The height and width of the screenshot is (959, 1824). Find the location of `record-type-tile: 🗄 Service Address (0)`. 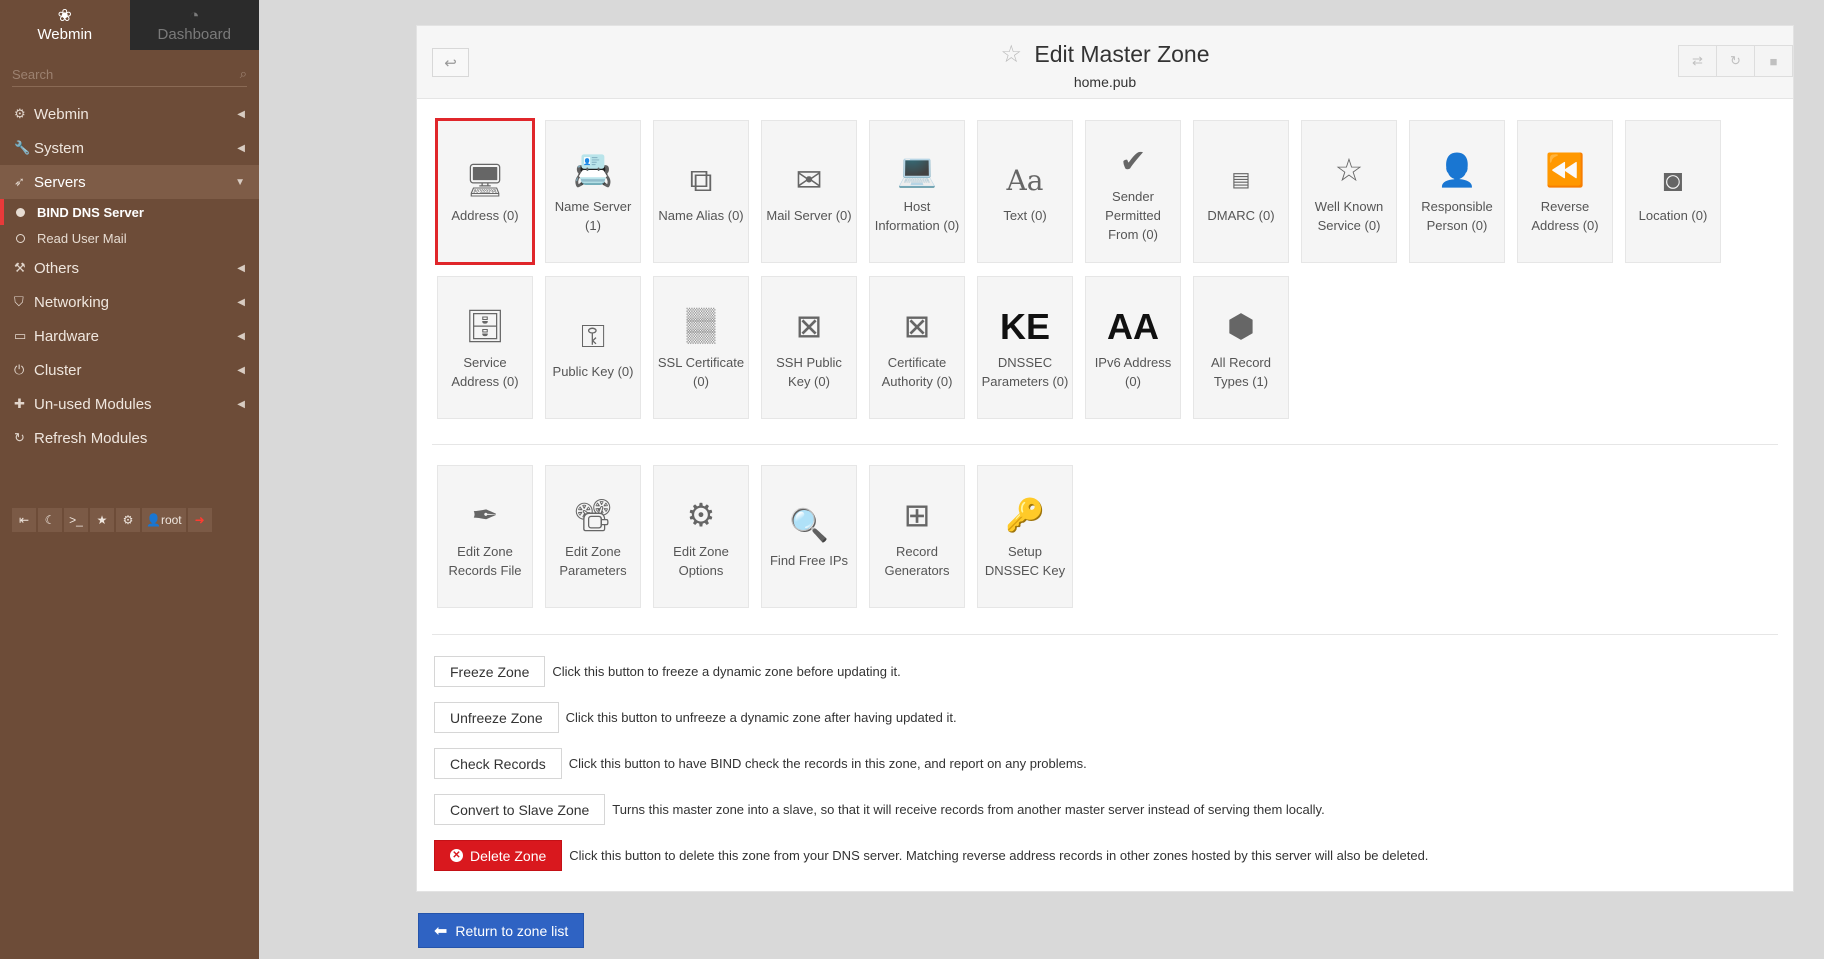

record-type-tile: 🗄 Service Address (0) is located at coordinates (485, 347).